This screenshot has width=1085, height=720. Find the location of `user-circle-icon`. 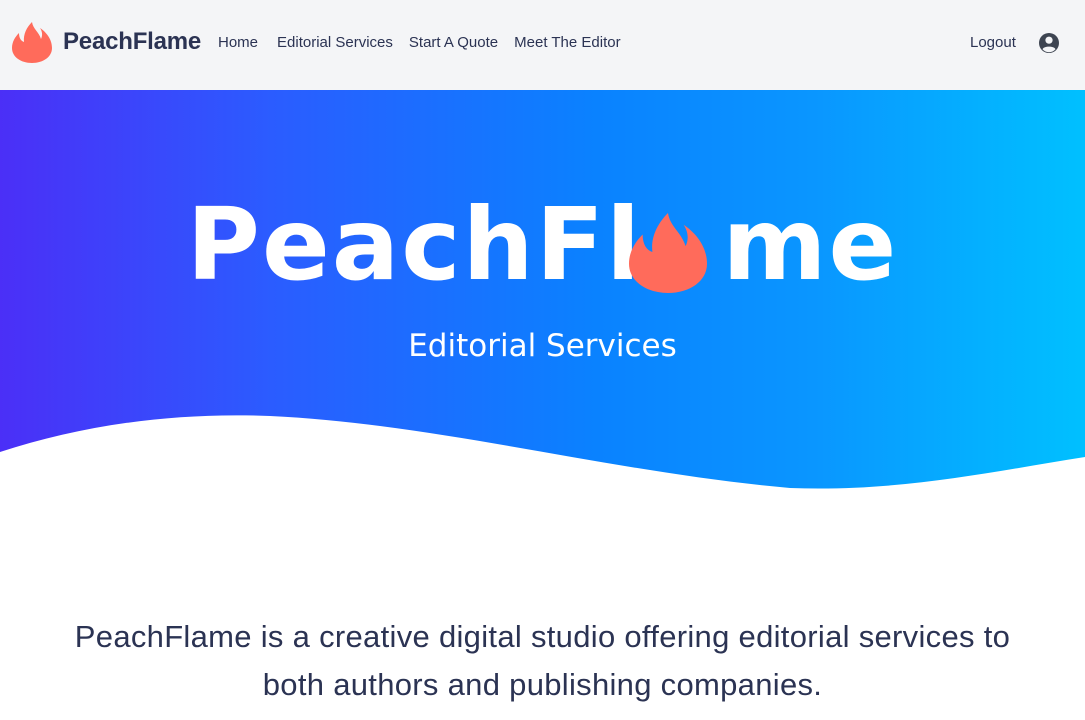

user-circle-icon is located at coordinates (1049, 43).